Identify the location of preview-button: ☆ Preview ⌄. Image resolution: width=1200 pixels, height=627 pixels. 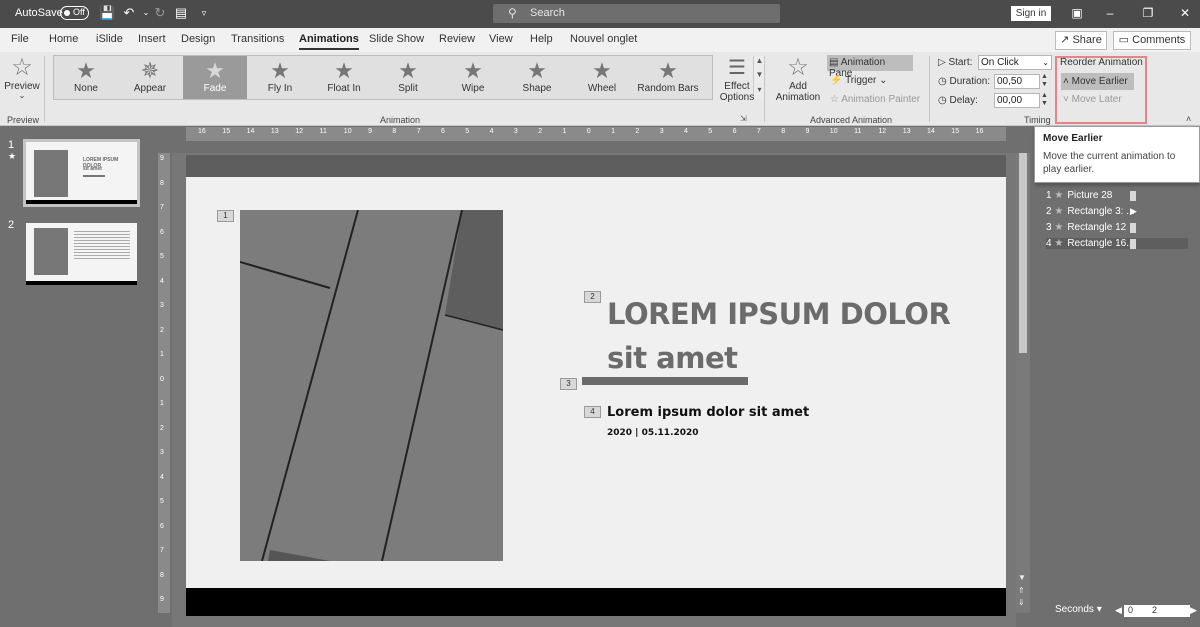
(22, 77).